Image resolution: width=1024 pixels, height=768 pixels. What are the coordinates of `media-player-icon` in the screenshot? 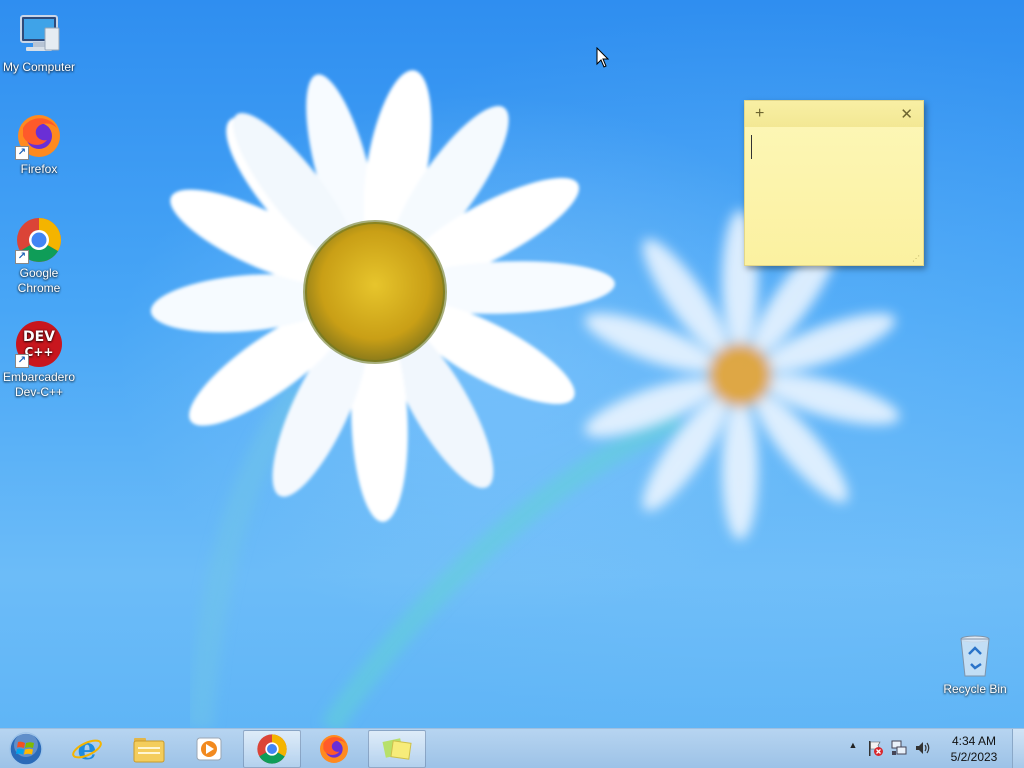 It's located at (209, 749).